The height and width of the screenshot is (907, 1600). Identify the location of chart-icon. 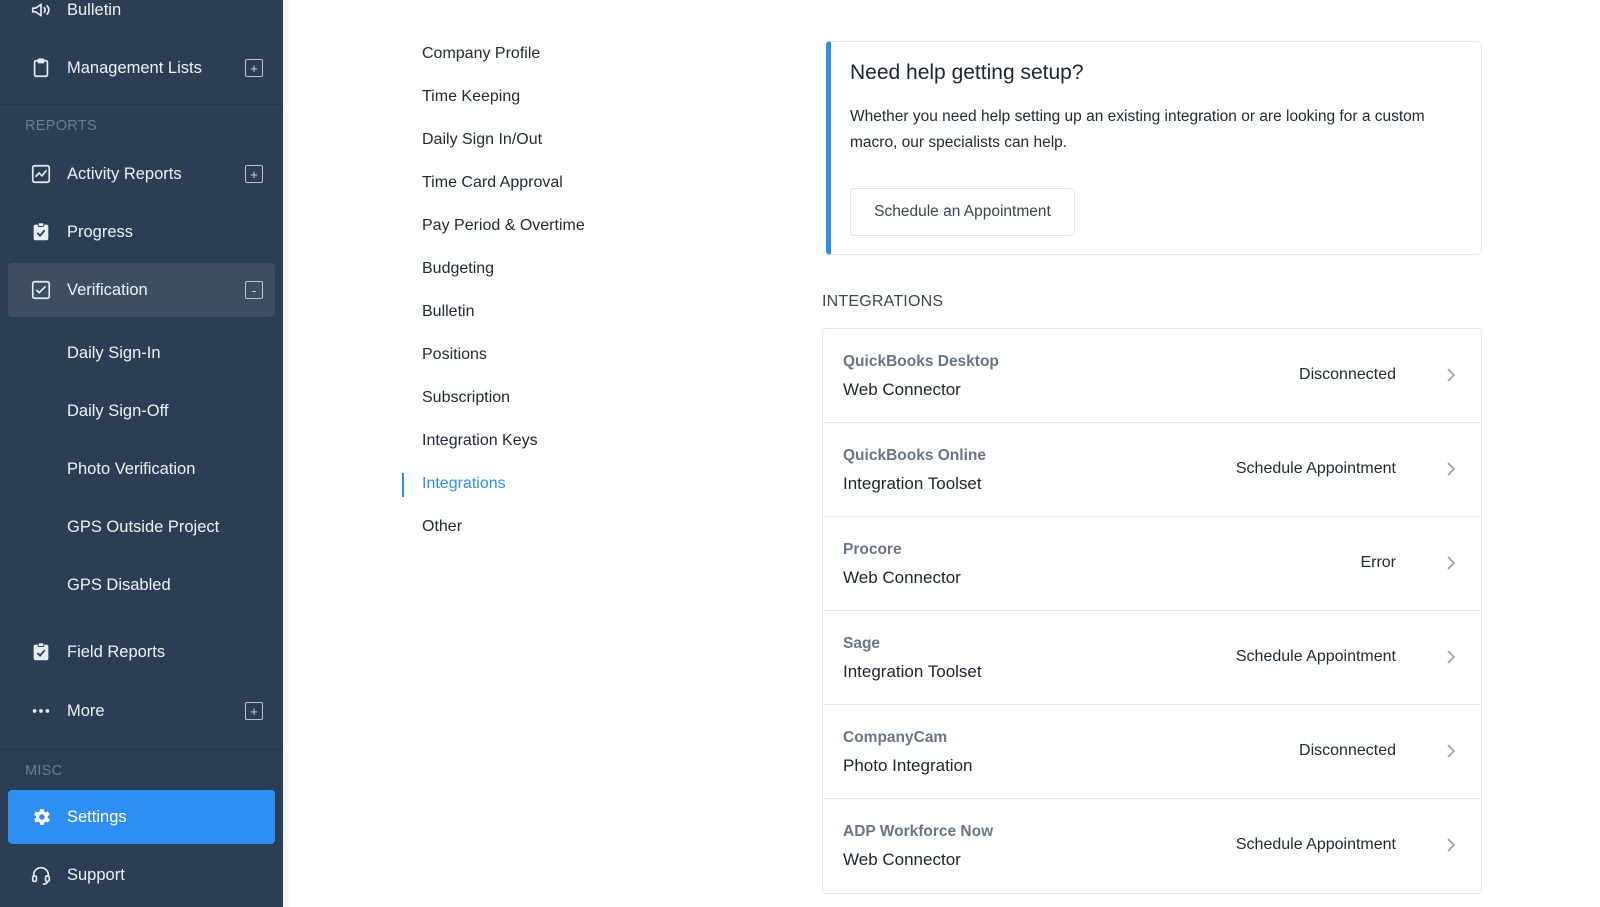
(41, 174).